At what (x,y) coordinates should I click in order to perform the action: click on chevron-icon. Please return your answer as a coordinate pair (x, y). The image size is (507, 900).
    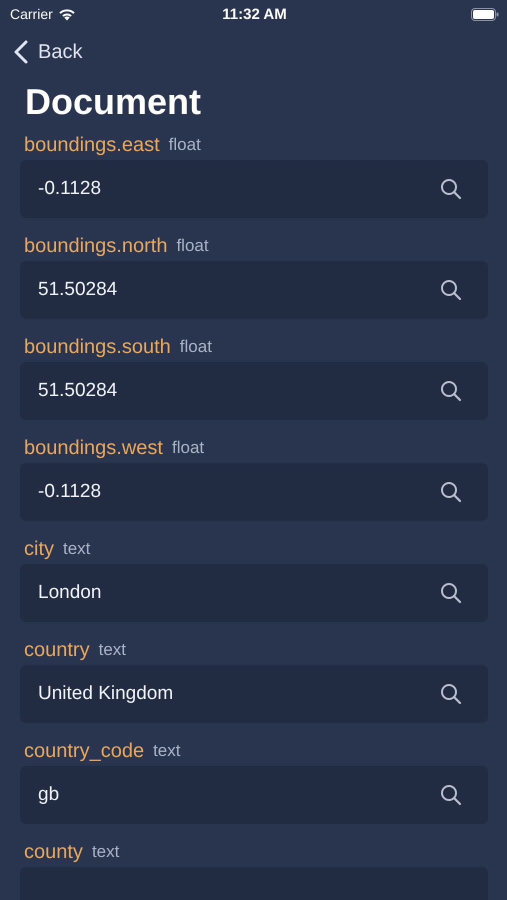
    Looking at the image, I should click on (21, 52).